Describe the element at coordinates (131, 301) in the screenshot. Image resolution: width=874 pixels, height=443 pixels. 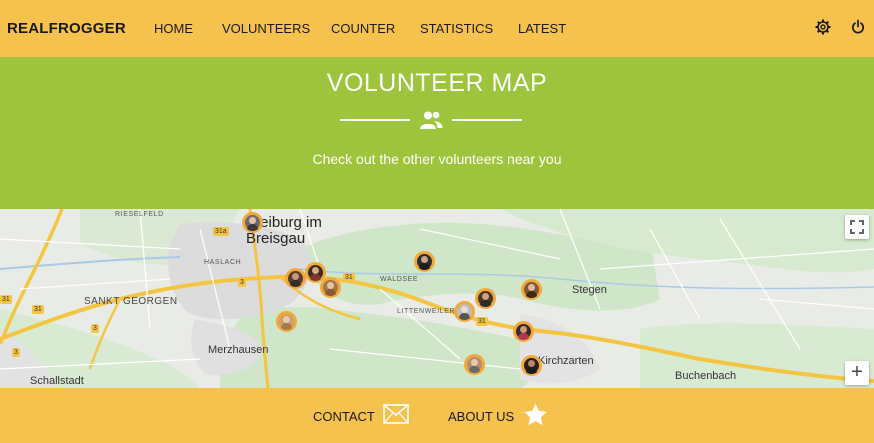
I see `place-sankt-georgen: SANKT GEORGEN` at that location.